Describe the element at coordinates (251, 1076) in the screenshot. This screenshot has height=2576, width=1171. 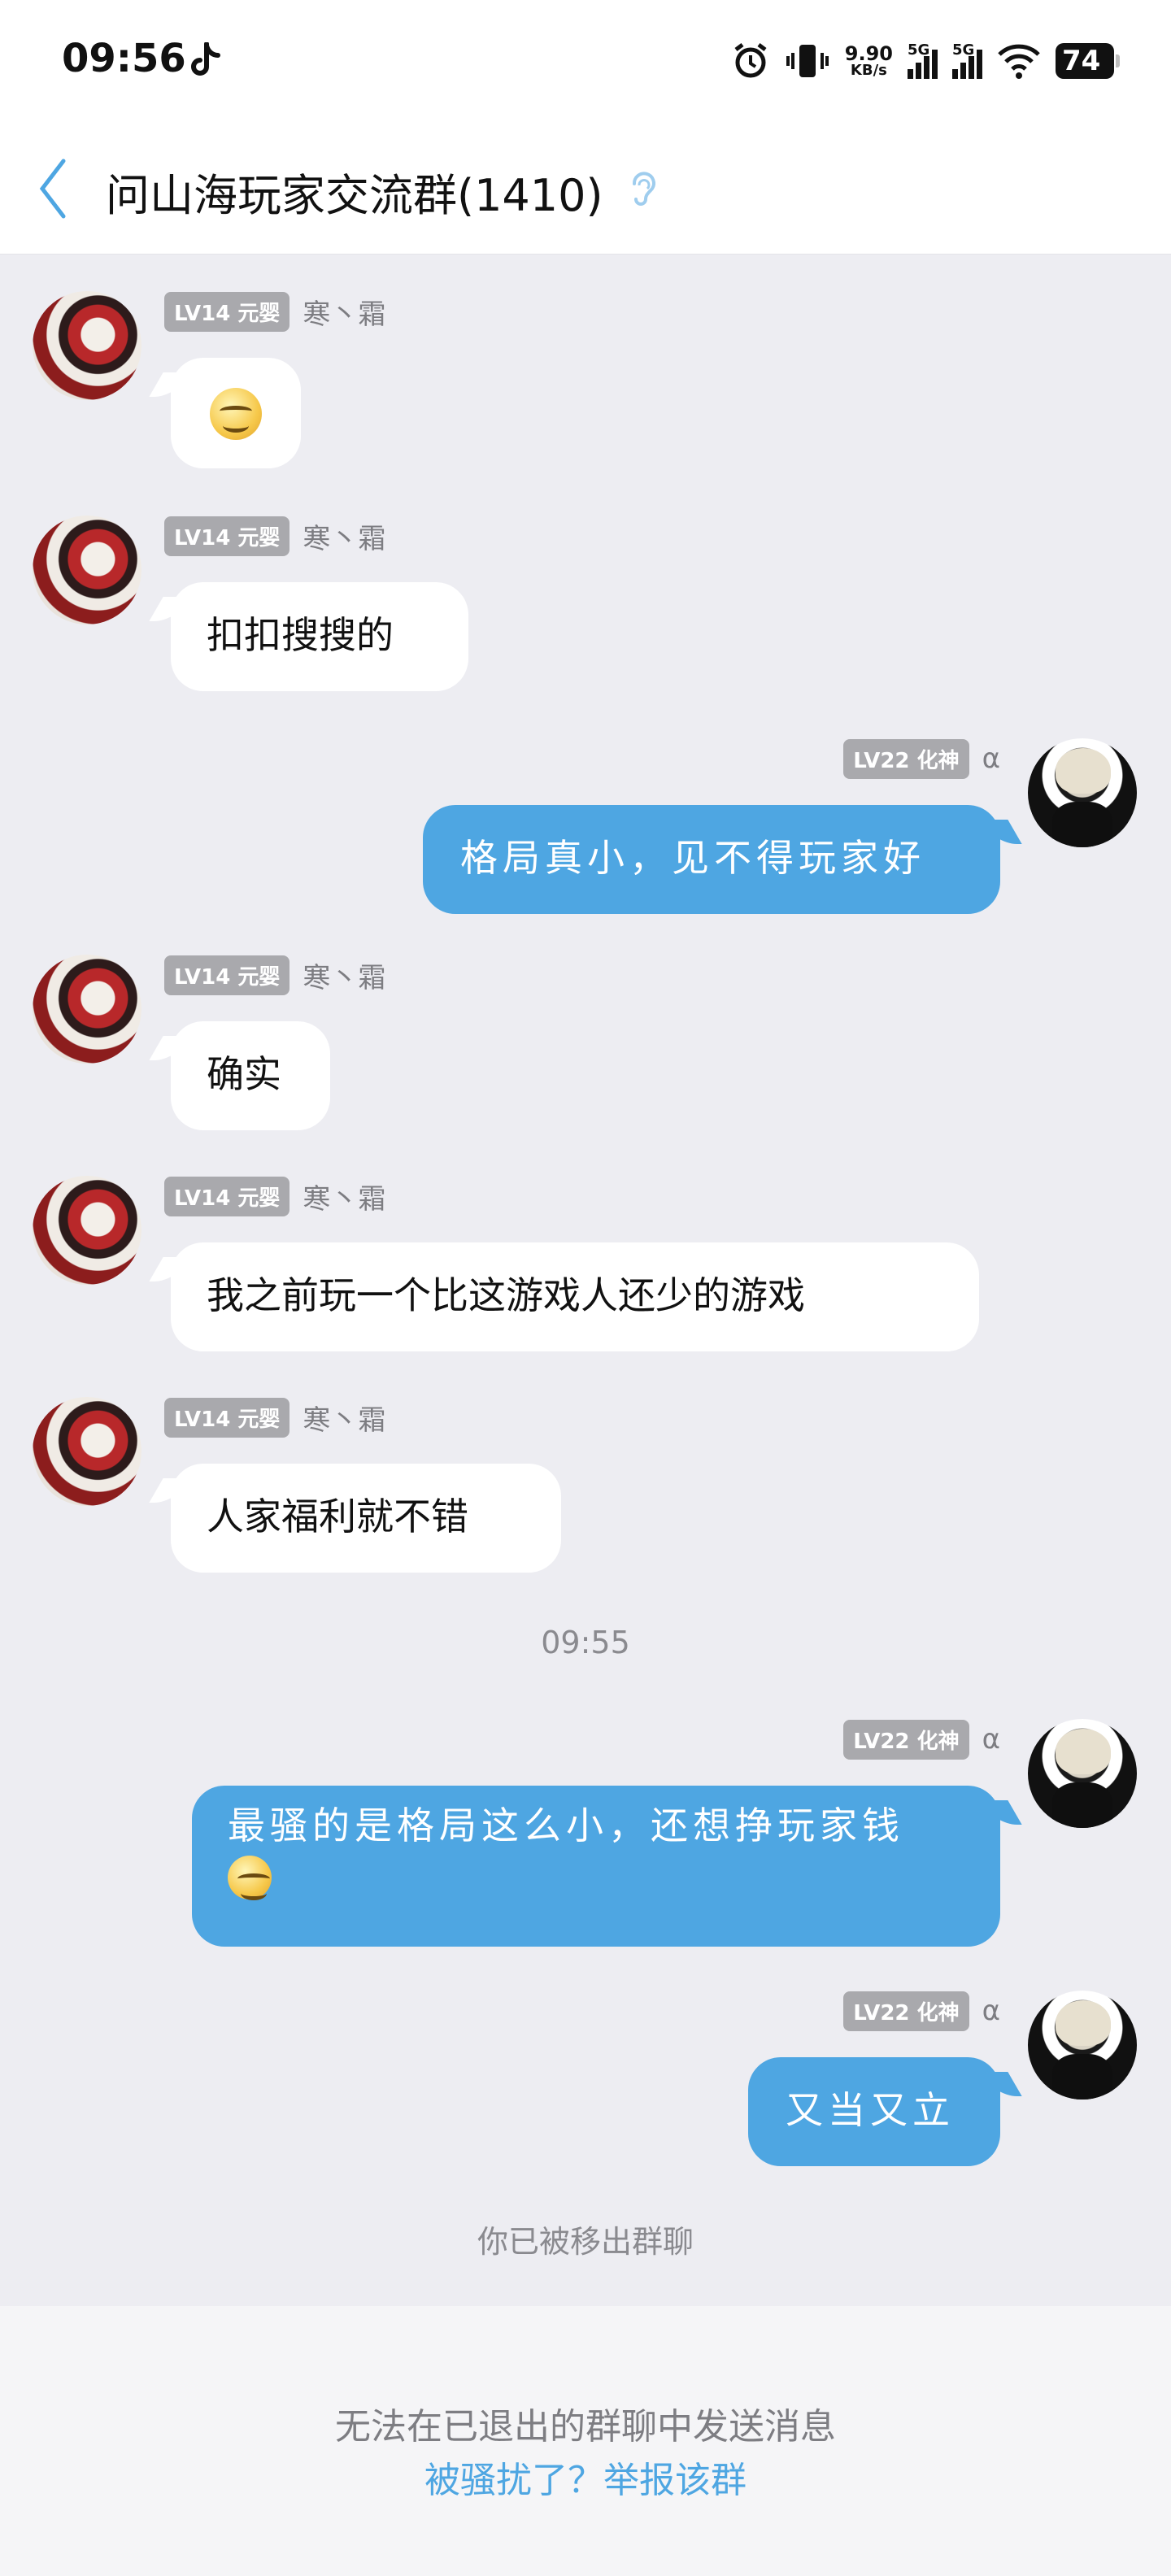
I see `message-bubble: 确实` at that location.